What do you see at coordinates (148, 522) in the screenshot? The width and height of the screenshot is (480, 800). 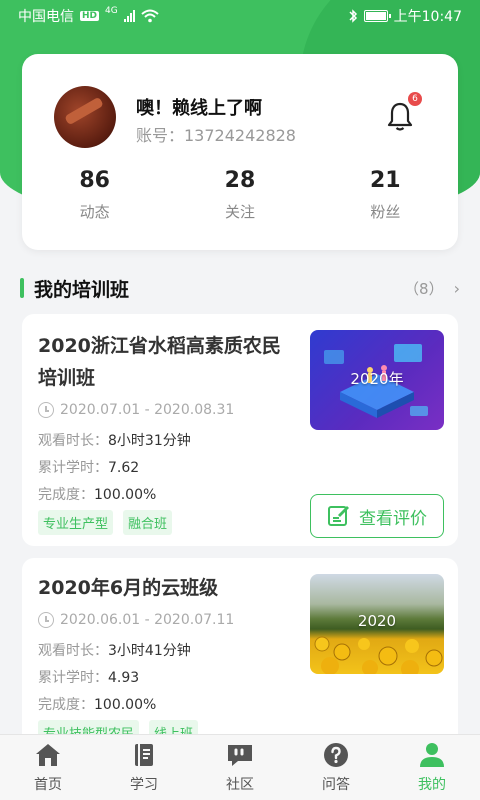 I see `course-tag: 融合班` at bounding box center [148, 522].